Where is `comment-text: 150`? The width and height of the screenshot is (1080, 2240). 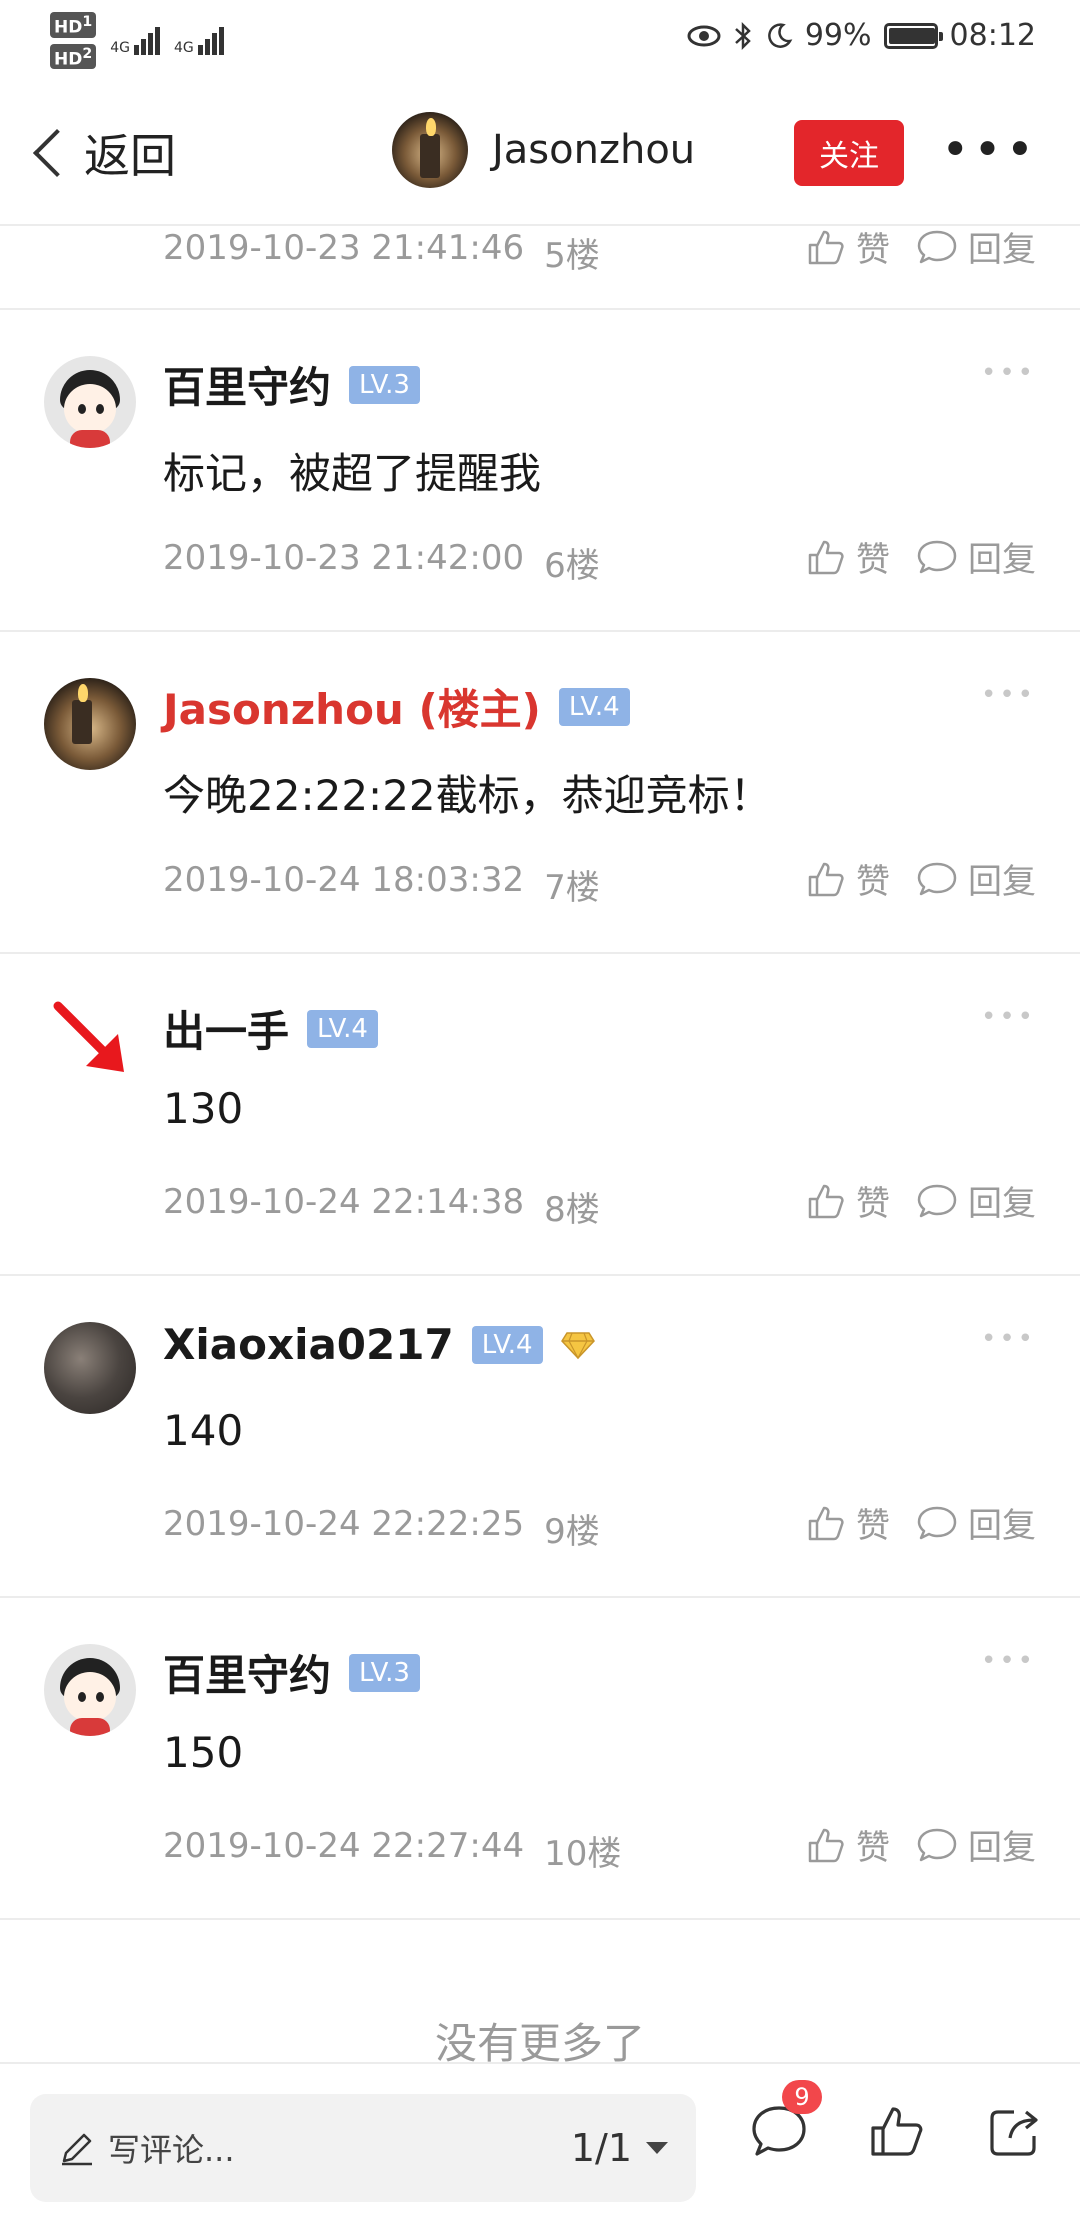 comment-text: 150 is located at coordinates (203, 1752).